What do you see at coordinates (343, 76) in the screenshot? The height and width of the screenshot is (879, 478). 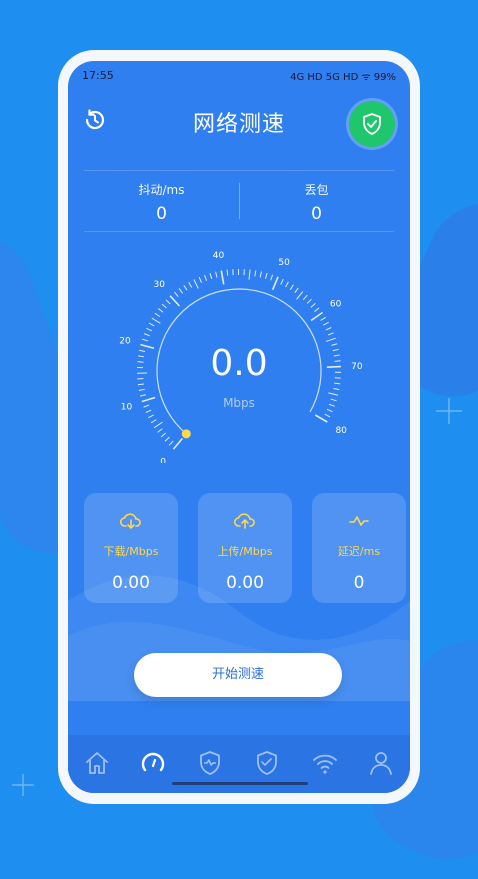 I see `status-indicators: 4G HD 5G HD ᯤ 99%` at bounding box center [343, 76].